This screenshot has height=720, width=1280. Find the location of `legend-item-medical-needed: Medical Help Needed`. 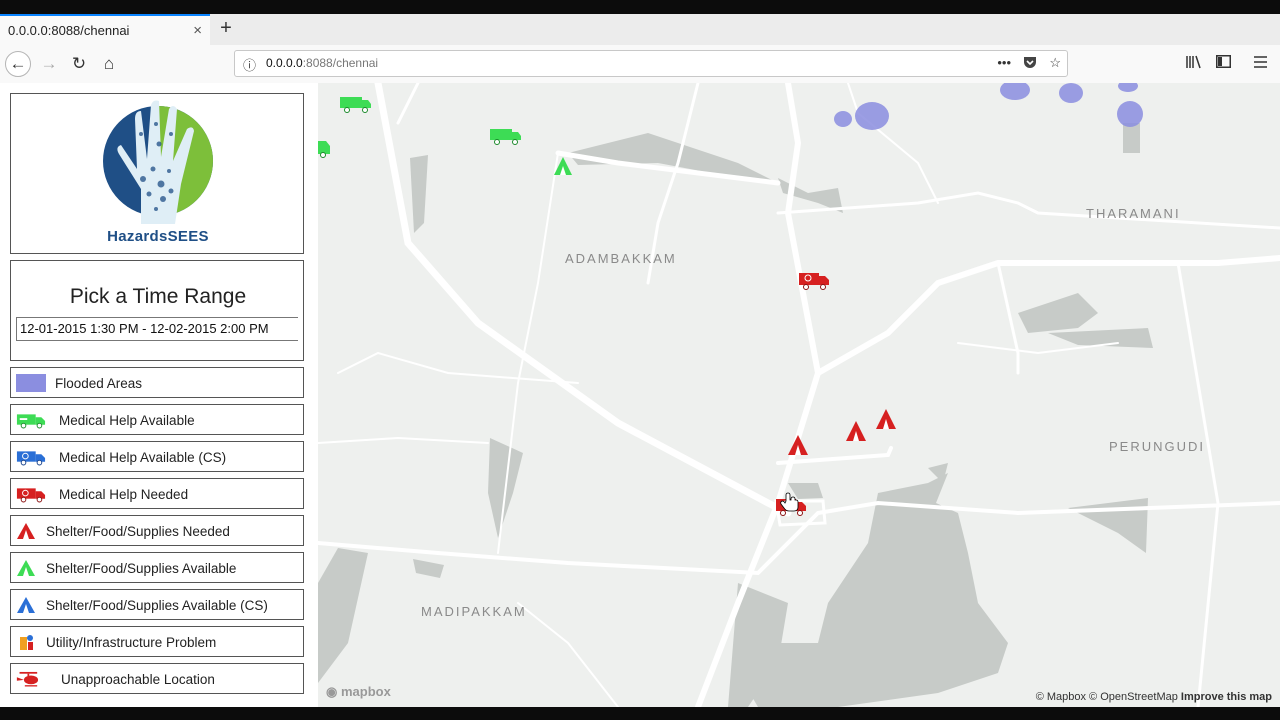

legend-item-medical-needed: Medical Help Needed is located at coordinates (157, 493).